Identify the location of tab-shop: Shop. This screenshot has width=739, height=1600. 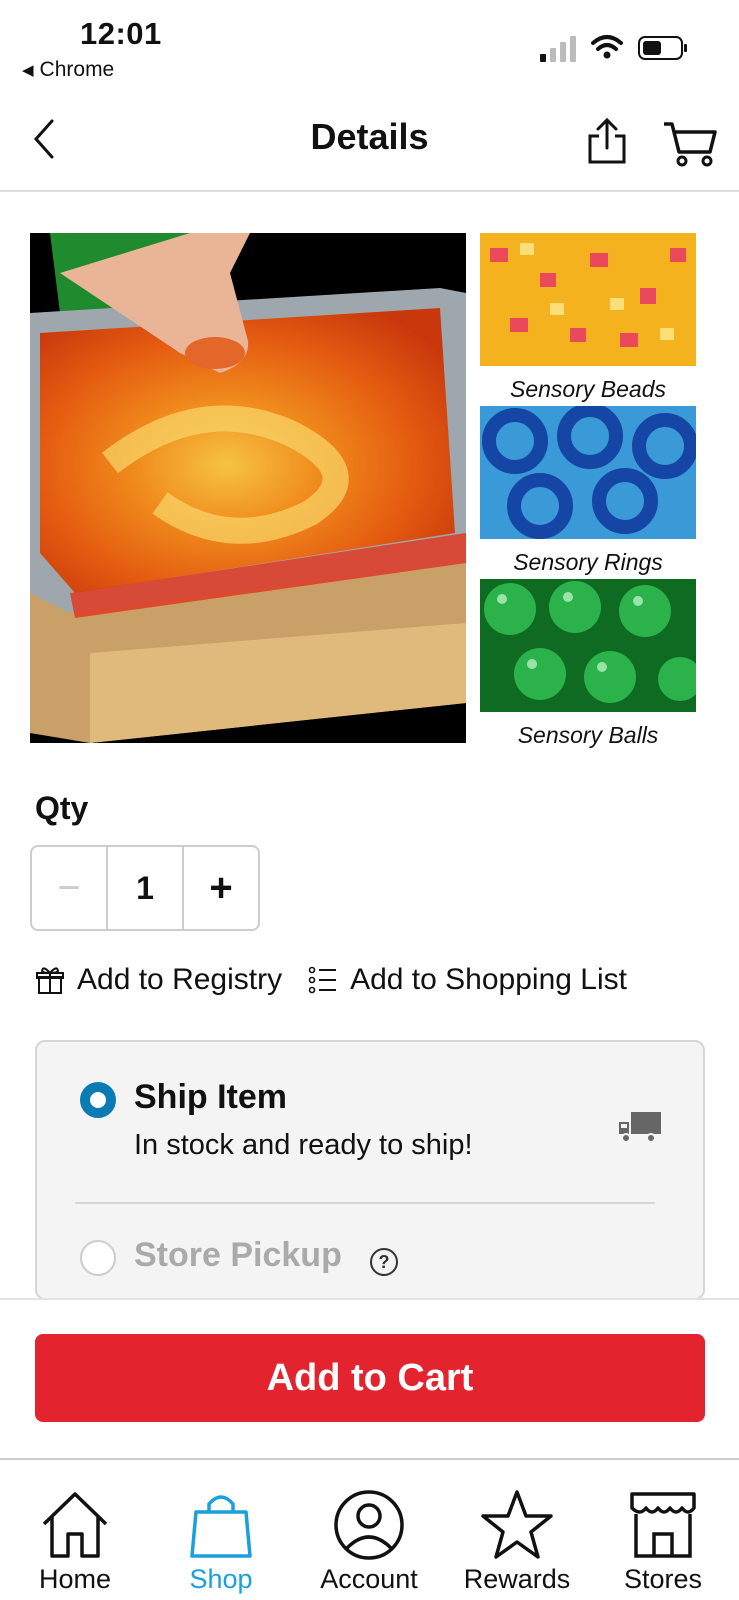
(221, 1541).